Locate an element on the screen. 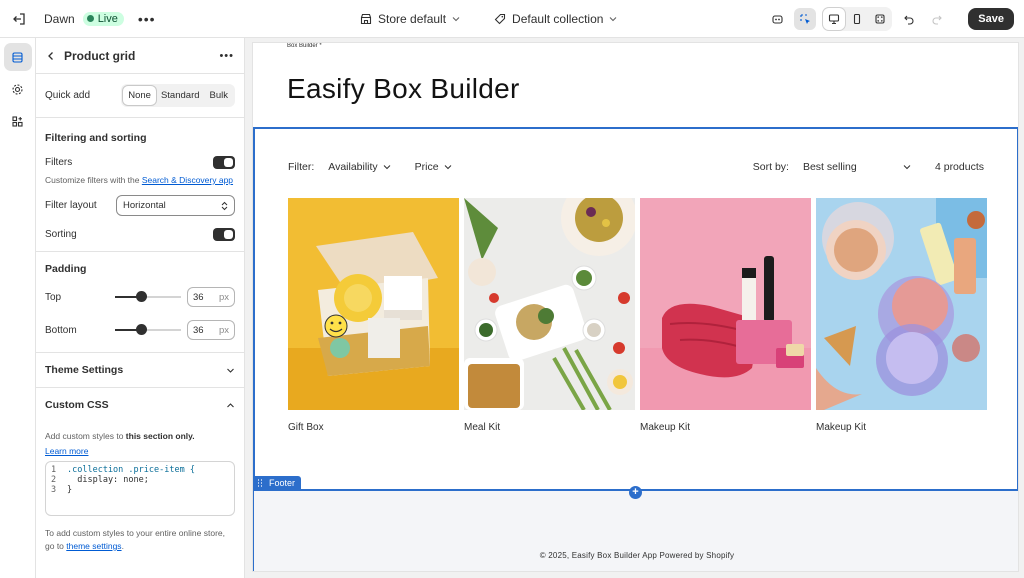 The height and width of the screenshot is (578, 1024). line-number: 2 is located at coordinates (54, 480).